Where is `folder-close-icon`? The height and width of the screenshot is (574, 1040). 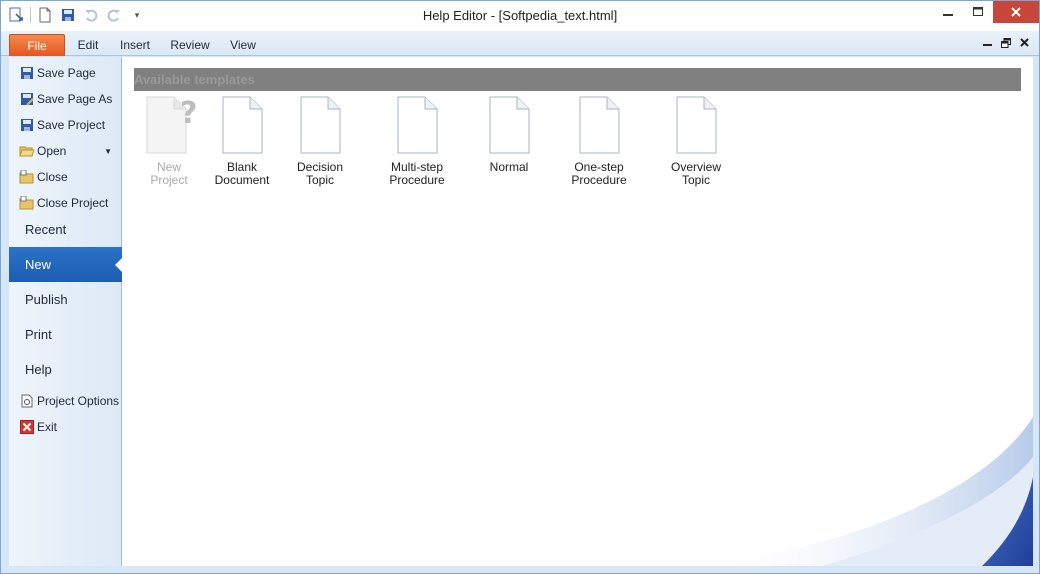
folder-close-icon is located at coordinates (27, 177).